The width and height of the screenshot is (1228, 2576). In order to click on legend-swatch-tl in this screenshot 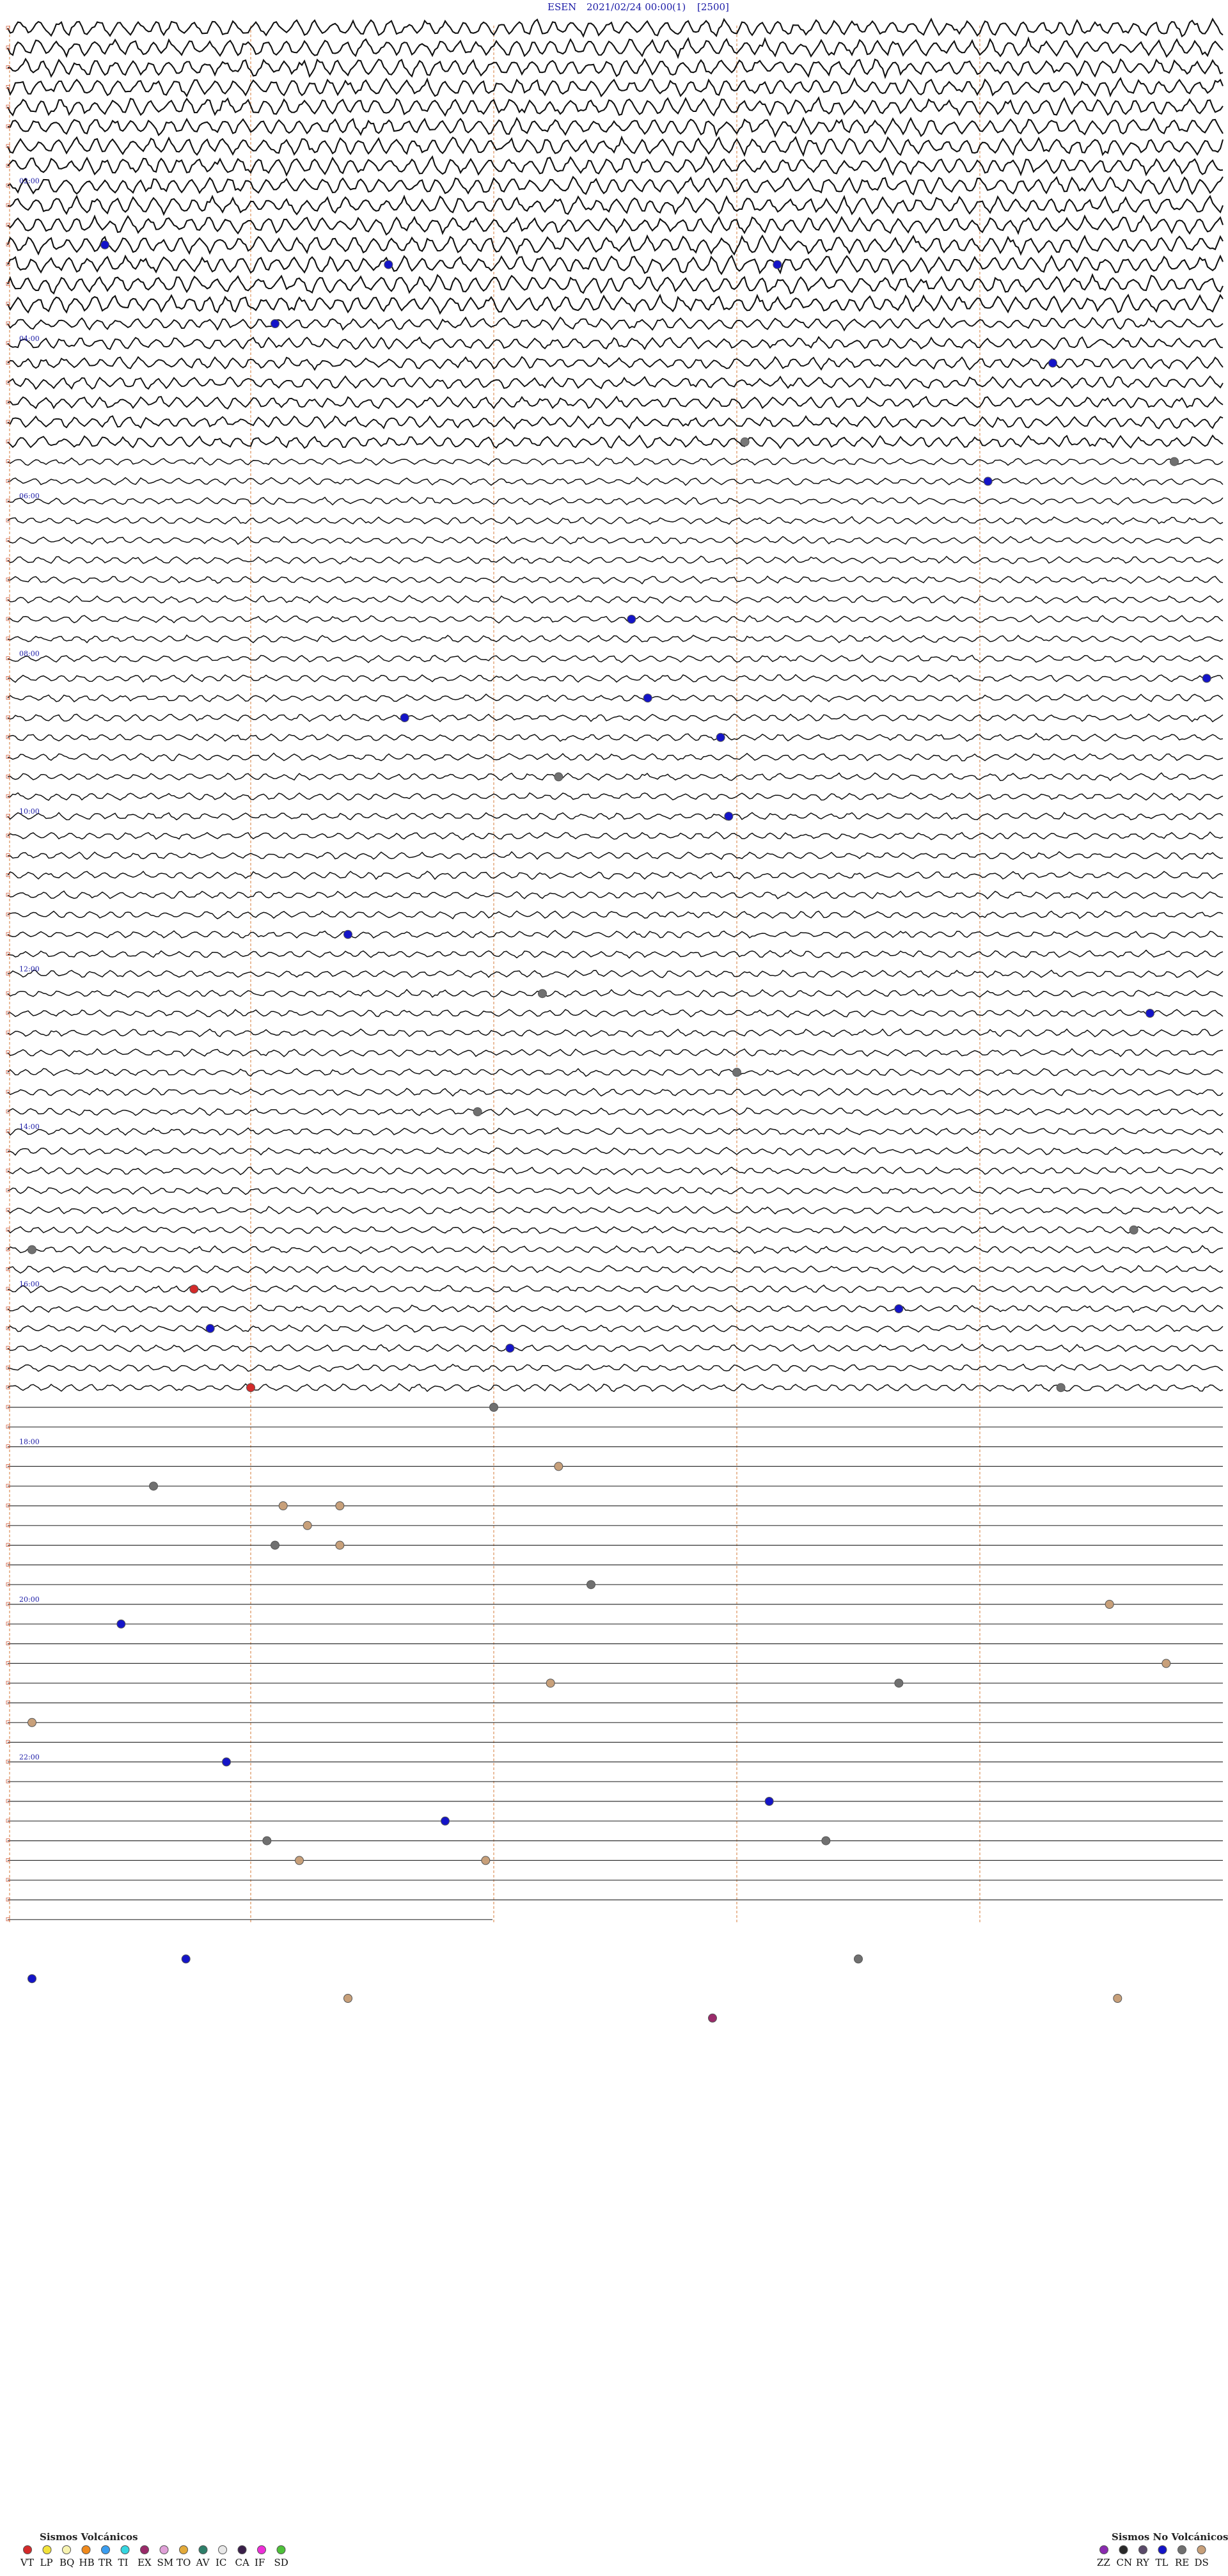, I will do `click(1162, 2549)`.